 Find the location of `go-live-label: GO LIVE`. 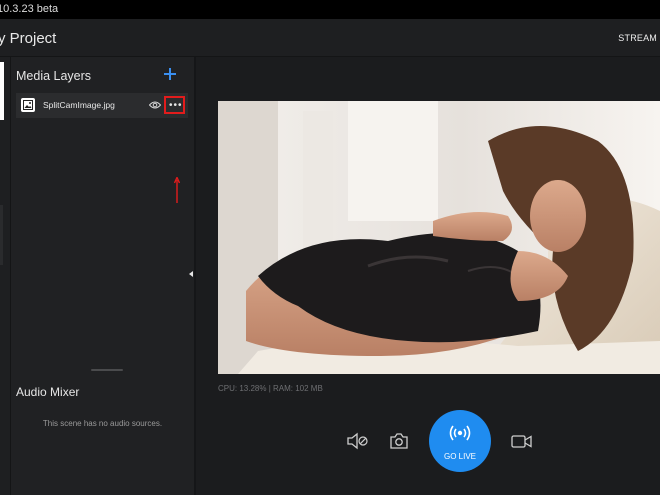

go-live-label: GO LIVE is located at coordinates (459, 456).